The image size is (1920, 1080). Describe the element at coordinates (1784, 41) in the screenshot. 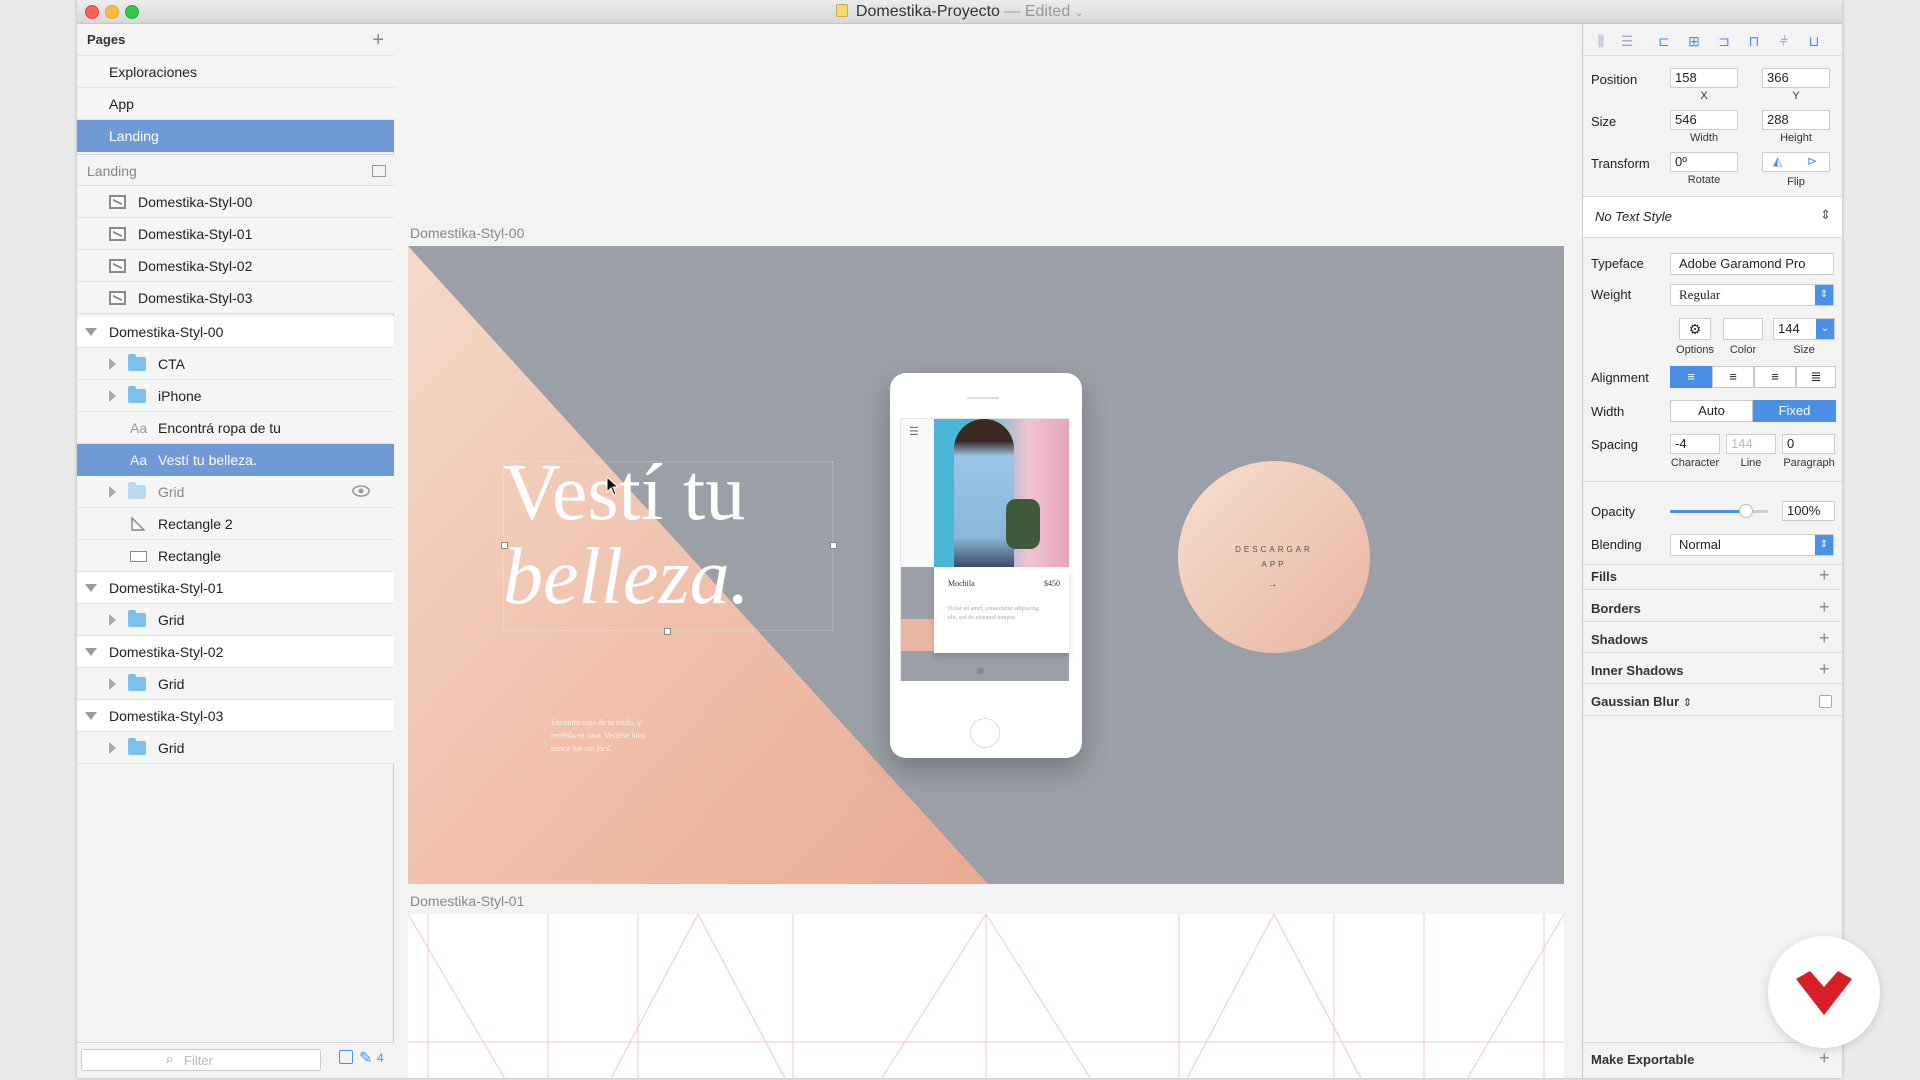

I see `align-middle-vertical-icon: ⫩` at that location.